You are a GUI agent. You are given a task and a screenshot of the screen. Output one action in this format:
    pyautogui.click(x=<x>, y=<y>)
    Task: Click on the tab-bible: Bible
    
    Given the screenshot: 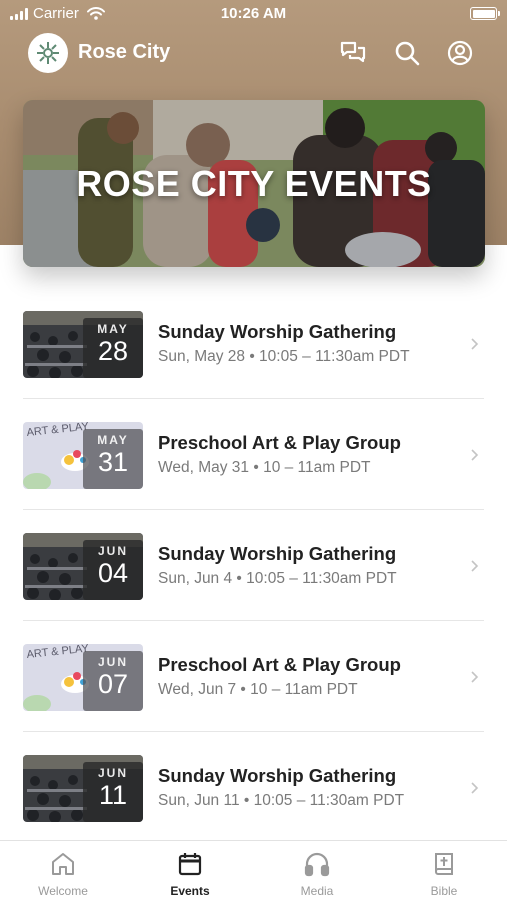 What is the action you would take?
    pyautogui.click(x=444, y=870)
    